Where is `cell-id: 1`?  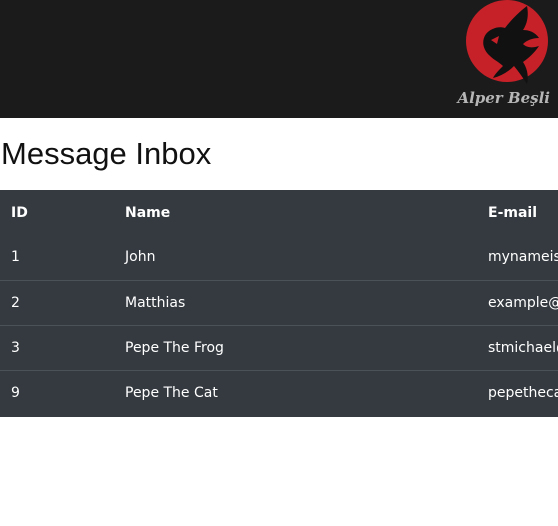
cell-id: 1 is located at coordinates (15, 257).